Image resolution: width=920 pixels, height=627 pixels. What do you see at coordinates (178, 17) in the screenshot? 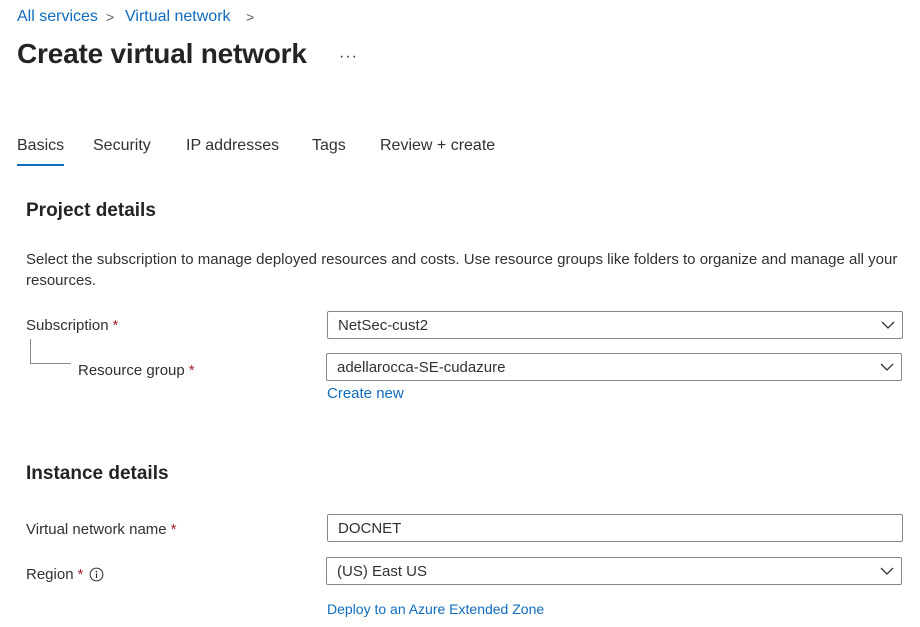
I see `breadcrumb-virtual-network: Virtual network` at bounding box center [178, 17].